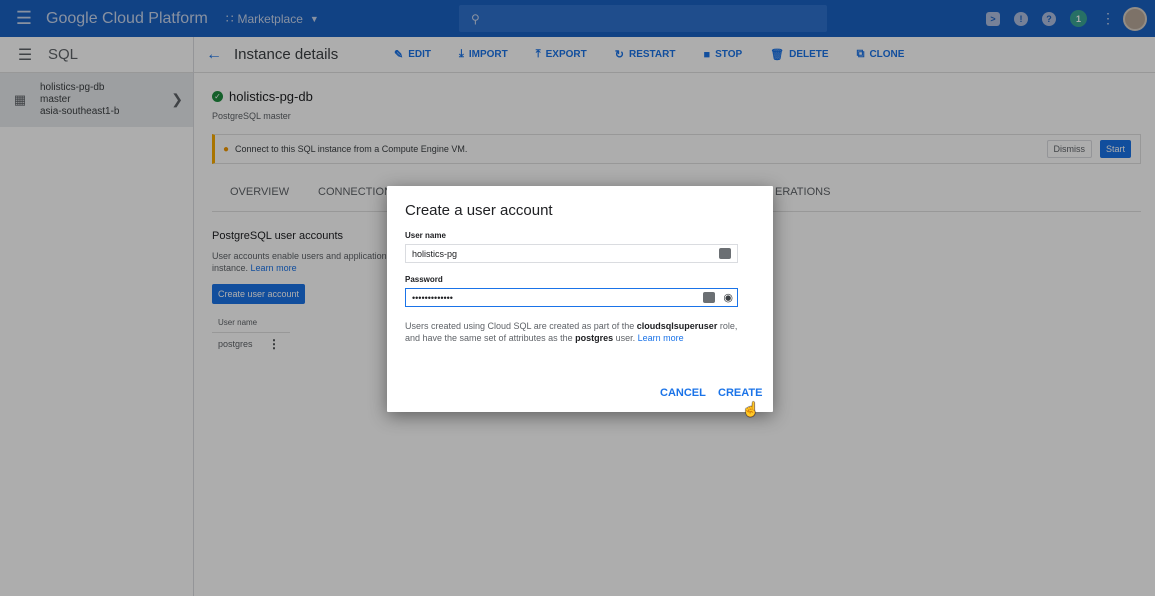 This screenshot has height=596, width=1155. I want to click on username-value: holistics-pg, so click(435, 253).